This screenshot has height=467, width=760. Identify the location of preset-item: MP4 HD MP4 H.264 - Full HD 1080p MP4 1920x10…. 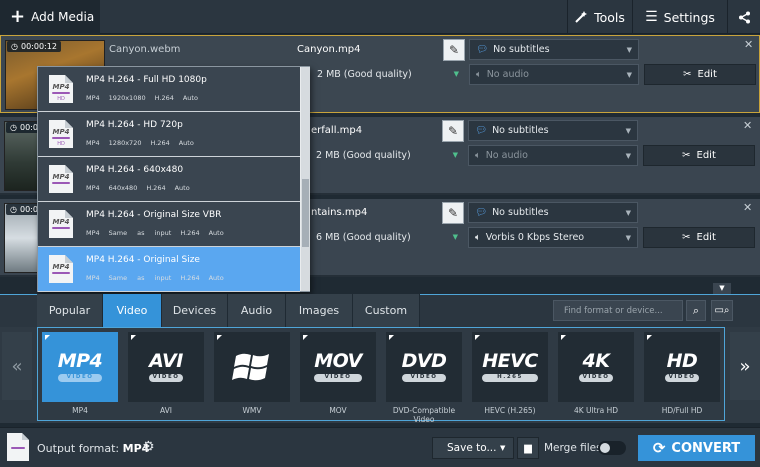
(169, 89).